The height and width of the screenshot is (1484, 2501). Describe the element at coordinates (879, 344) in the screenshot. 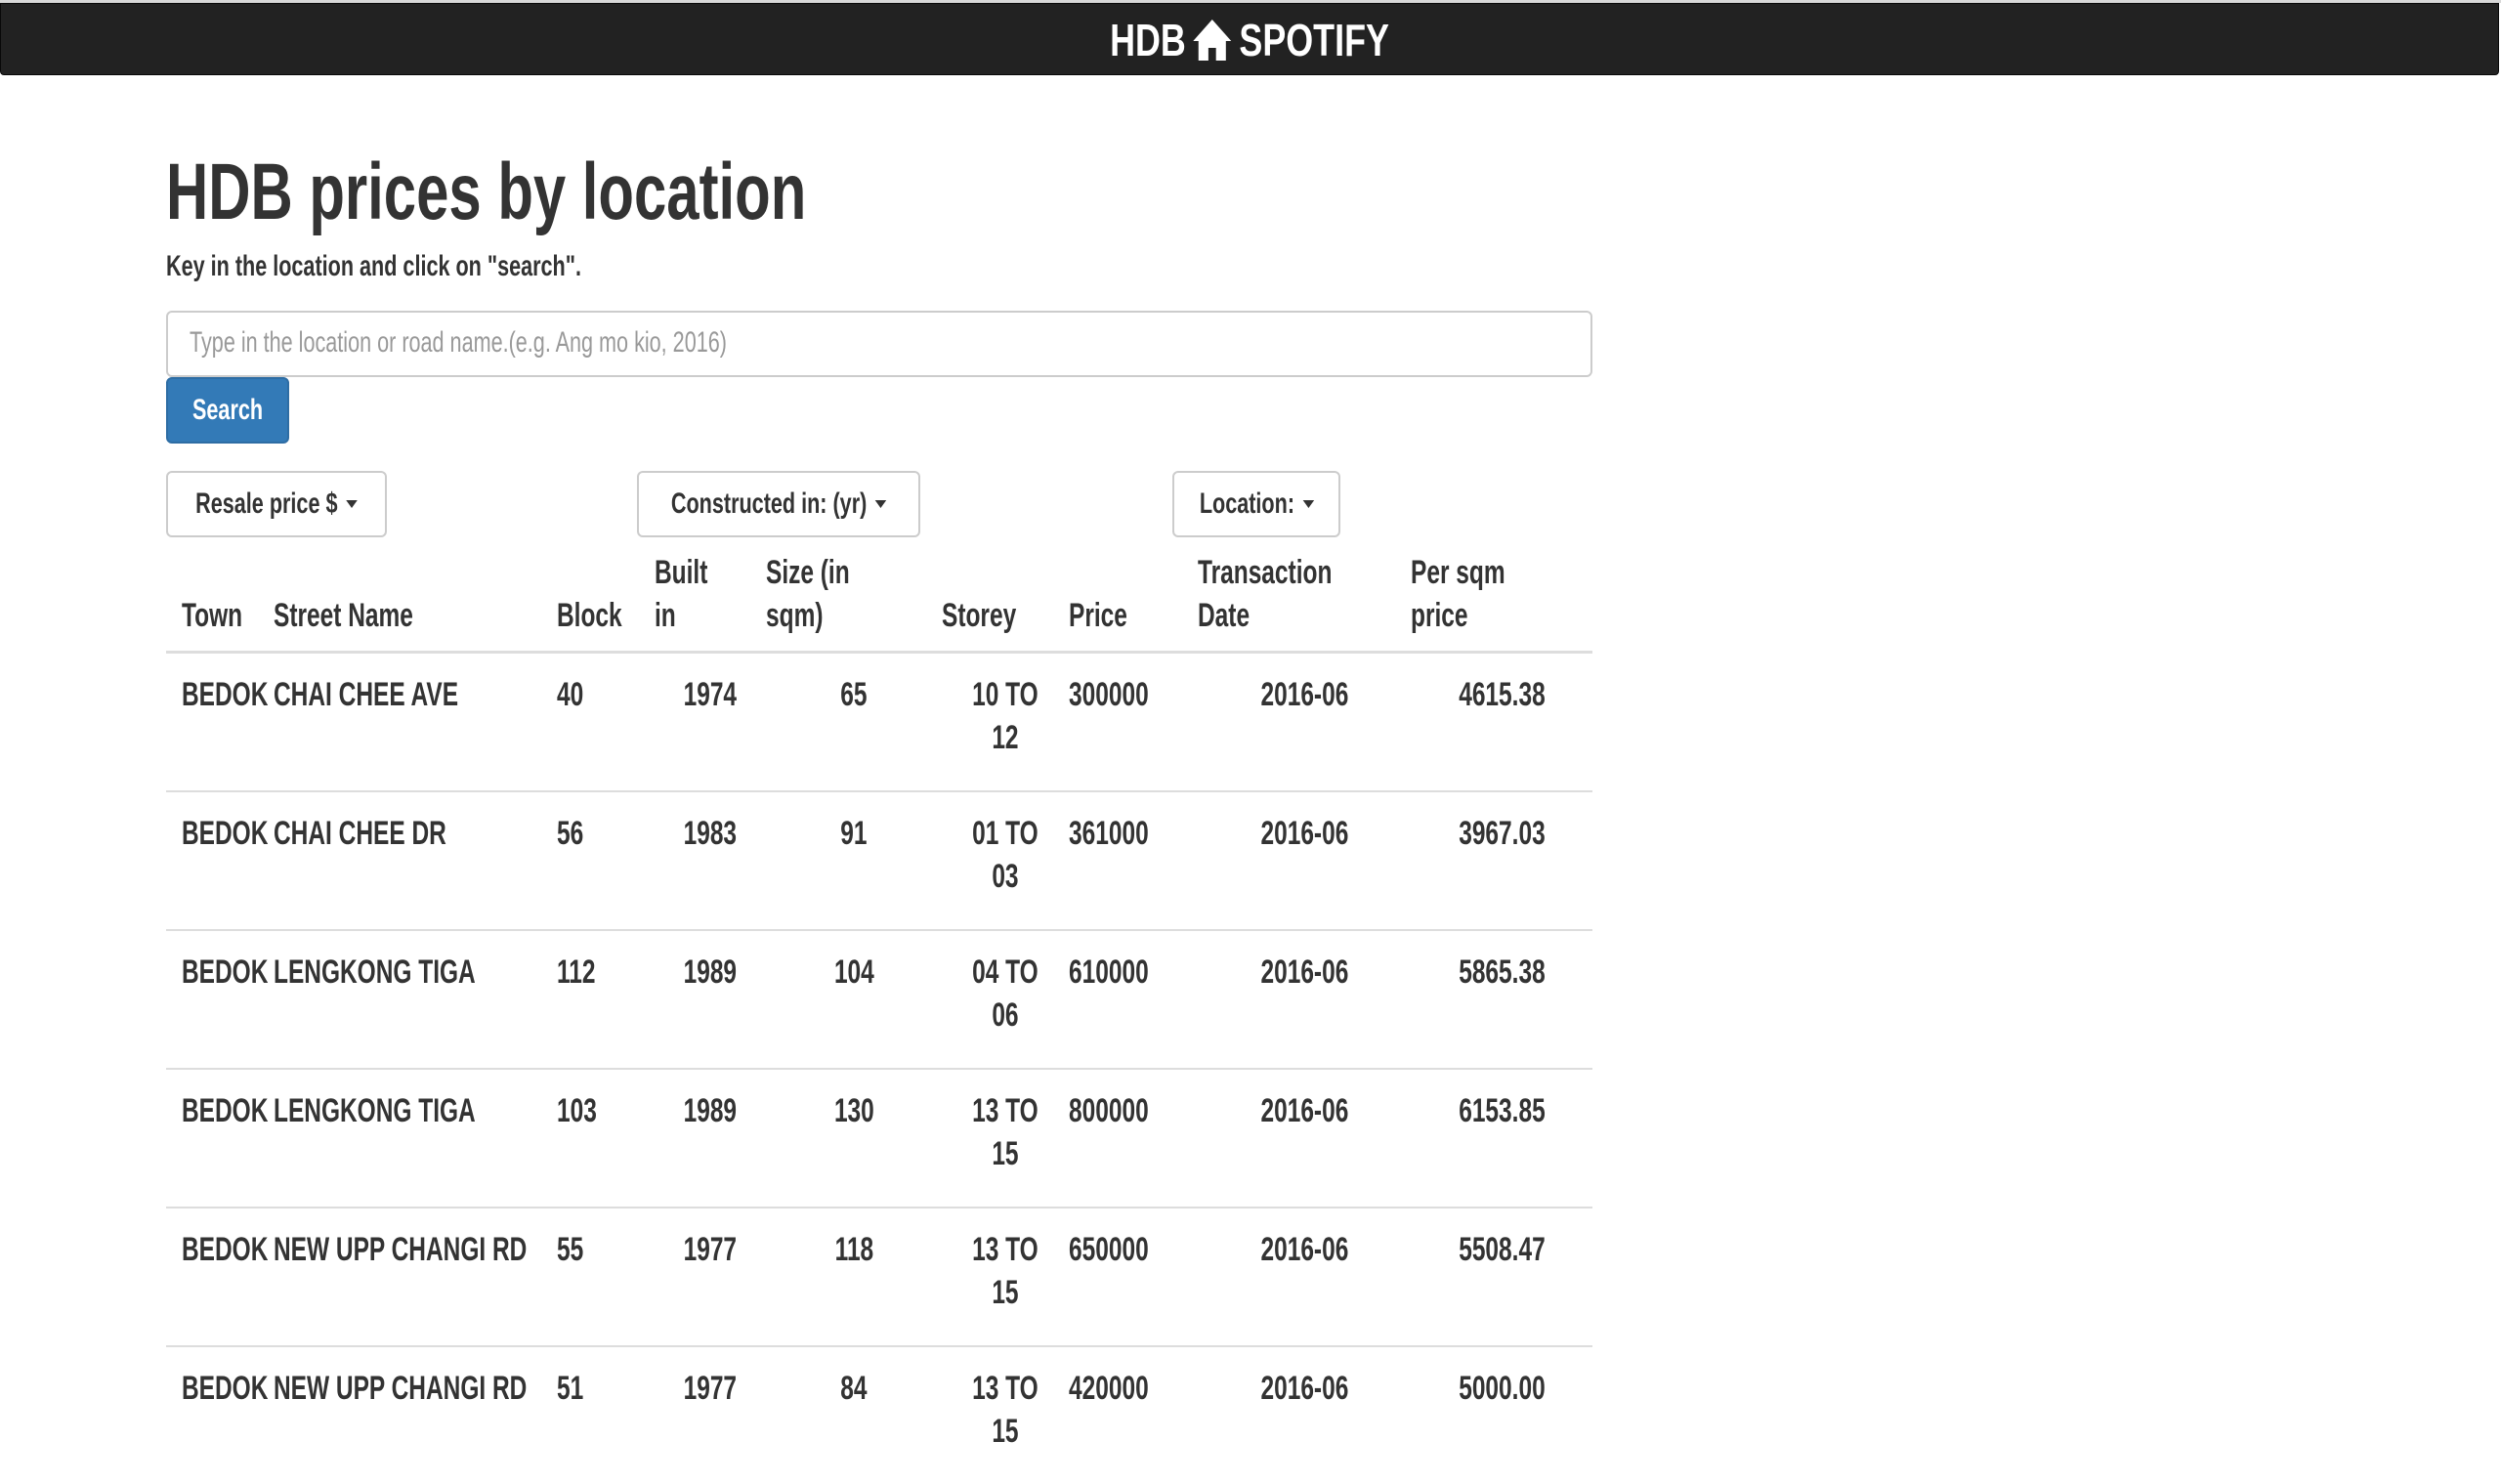

I see `search-input` at that location.